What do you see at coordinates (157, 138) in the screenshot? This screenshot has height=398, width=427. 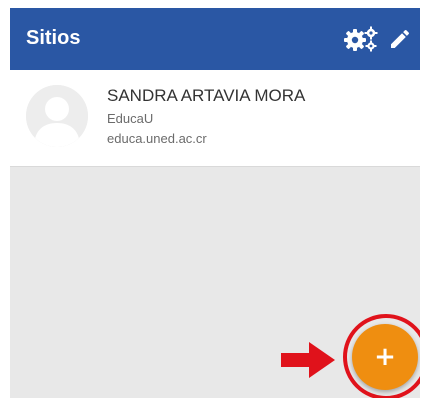 I see `site-url: educa.uned.ac.cr` at bounding box center [157, 138].